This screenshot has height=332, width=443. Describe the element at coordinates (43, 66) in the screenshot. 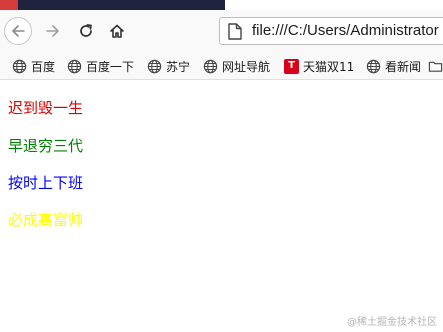

I see `bookmark-label: 百度` at that location.